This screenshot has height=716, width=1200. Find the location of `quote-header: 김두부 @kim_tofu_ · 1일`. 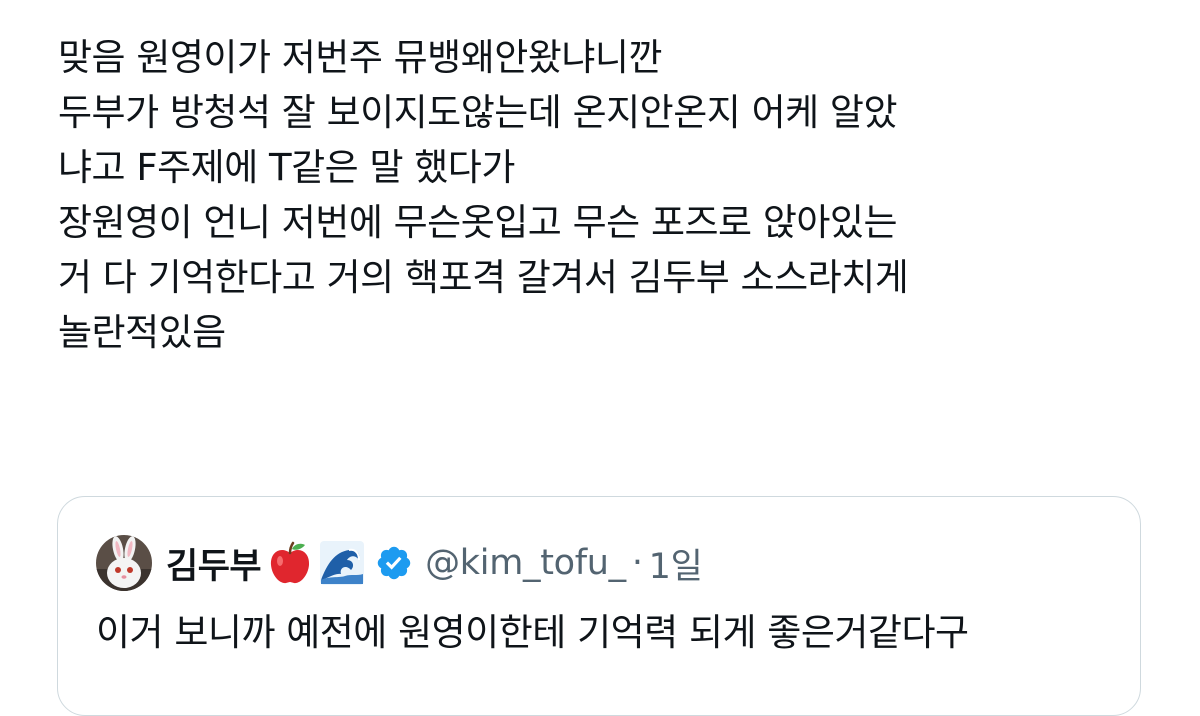

quote-header: 김두부 @kim_tofu_ · 1일 is located at coordinates (399, 563).